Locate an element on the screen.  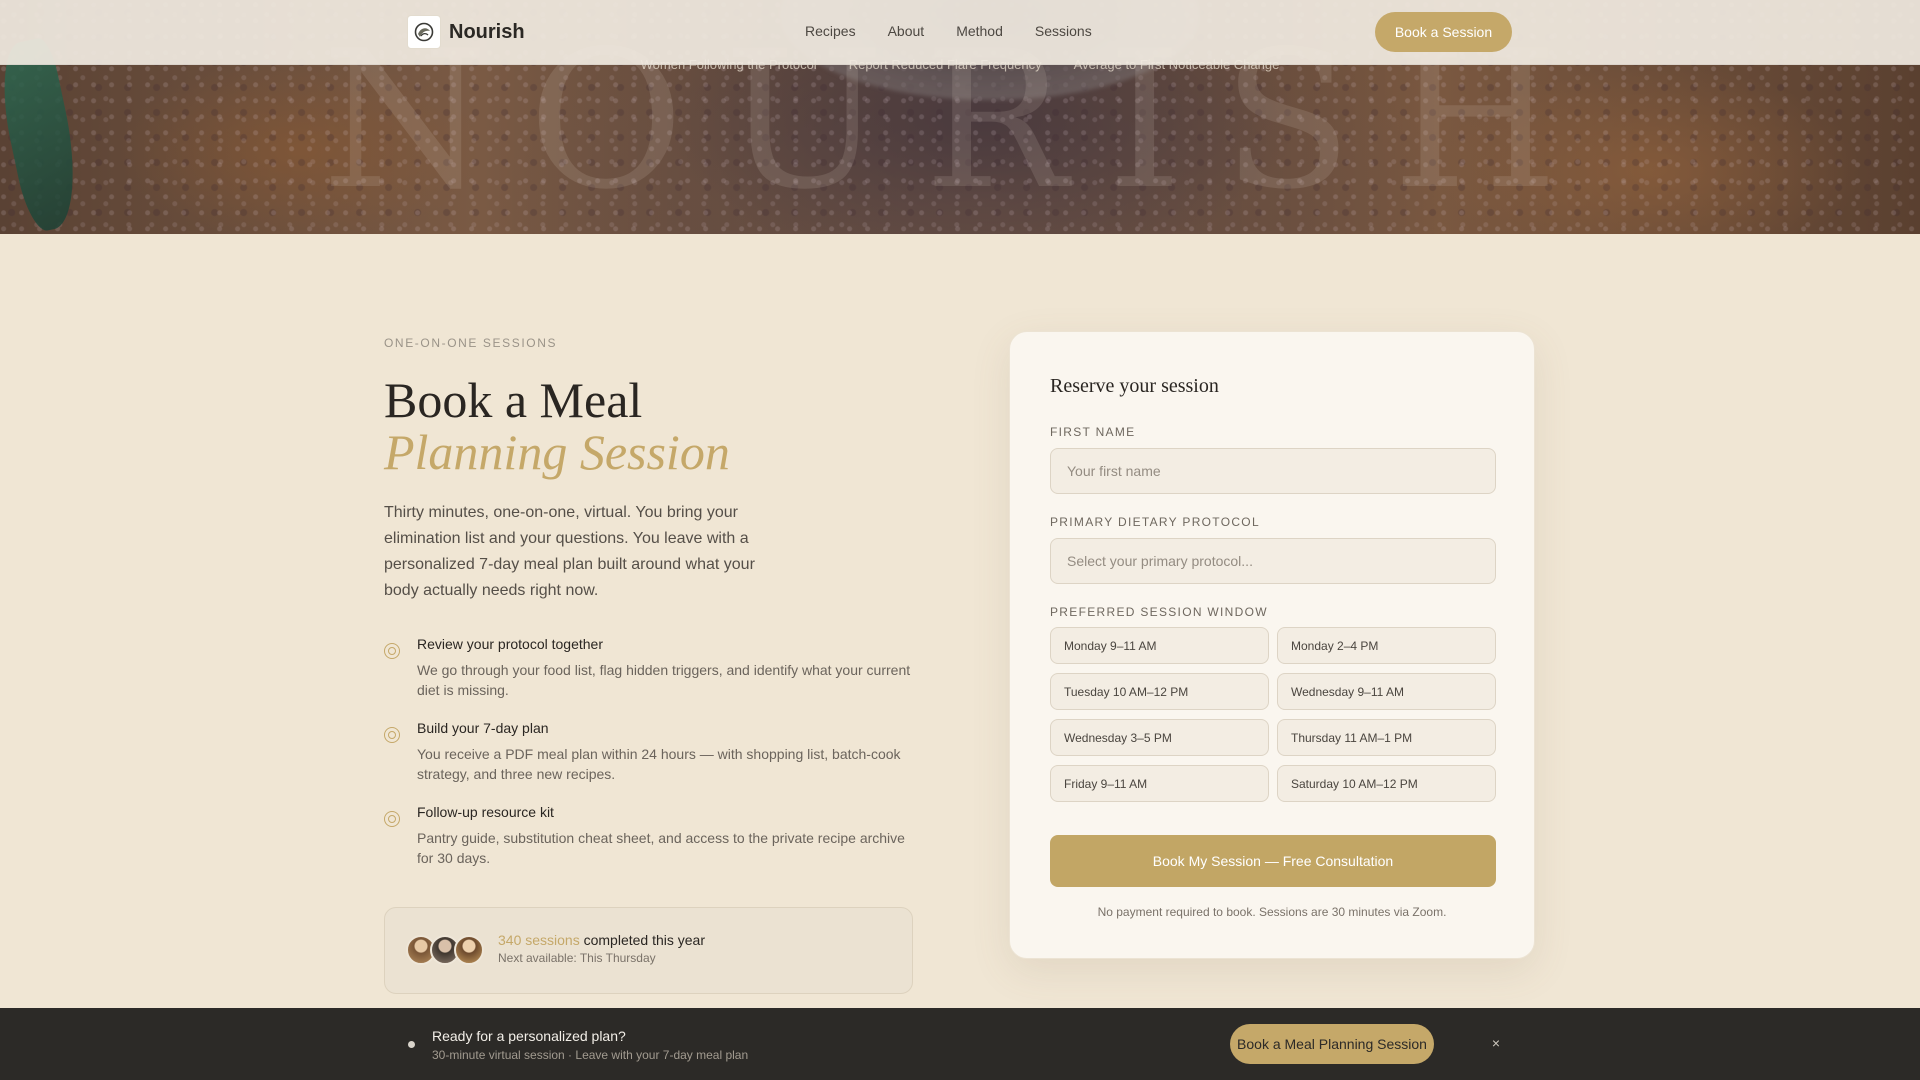
nav-sessions: Sessions is located at coordinates (1063, 31).